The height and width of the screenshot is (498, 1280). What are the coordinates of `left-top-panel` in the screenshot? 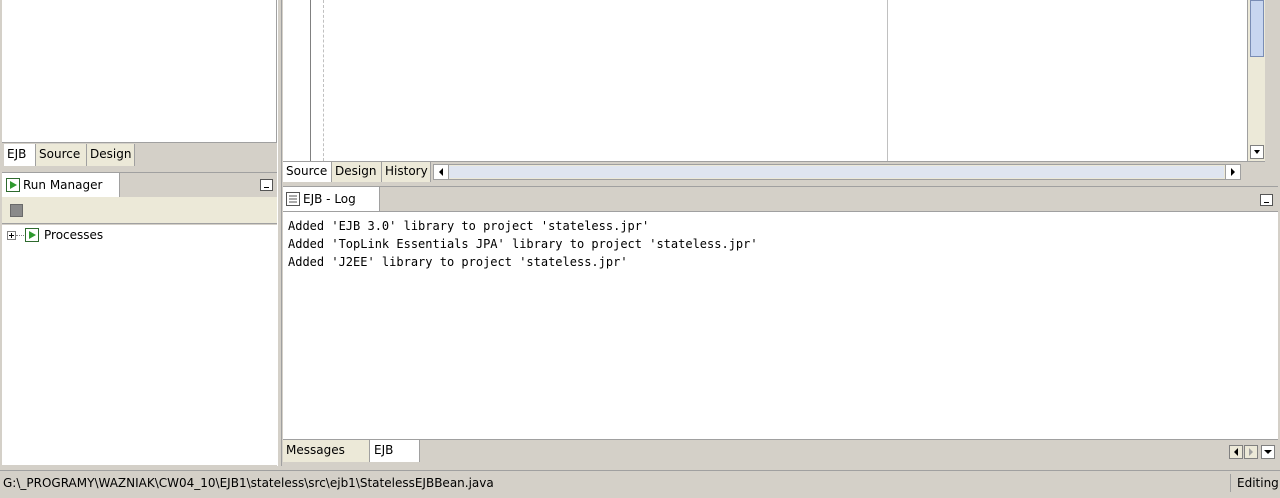 It's located at (139, 71).